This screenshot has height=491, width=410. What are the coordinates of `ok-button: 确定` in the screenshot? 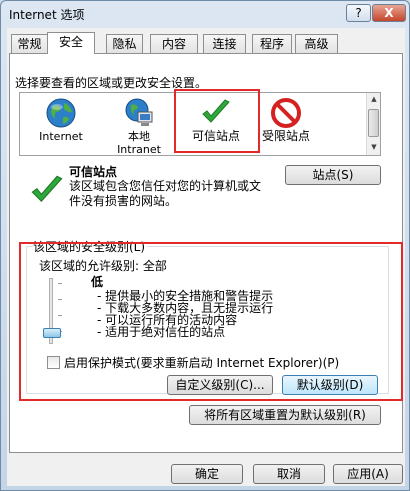 It's located at (207, 474).